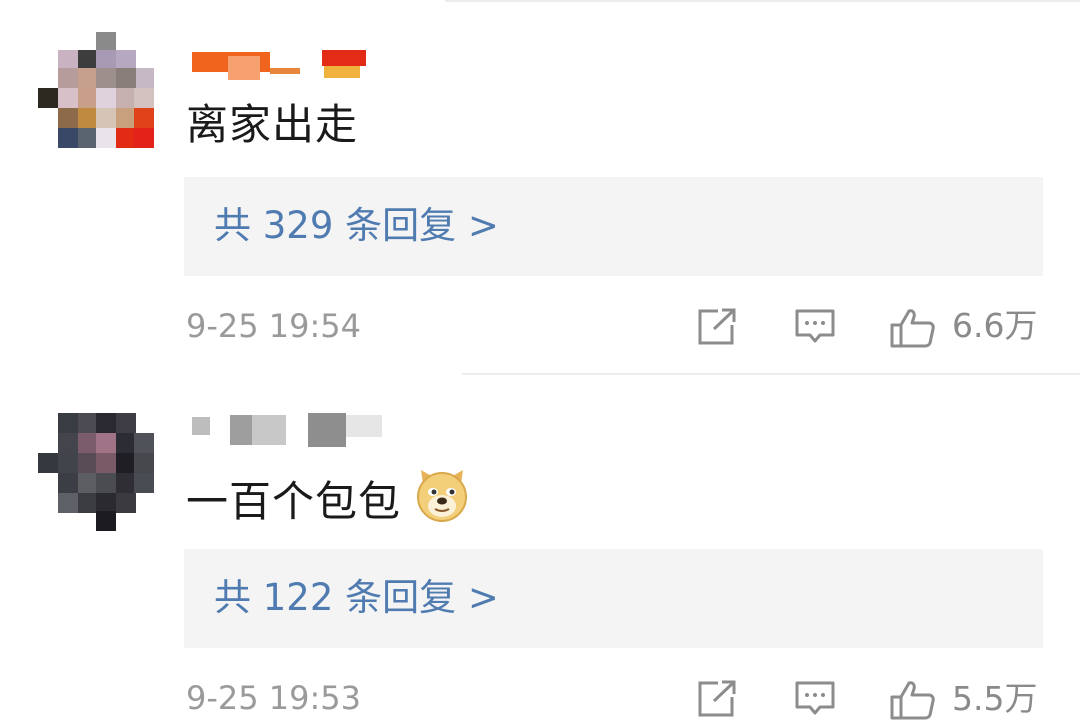  I want to click on comment-text: 离家出走, so click(272, 125).